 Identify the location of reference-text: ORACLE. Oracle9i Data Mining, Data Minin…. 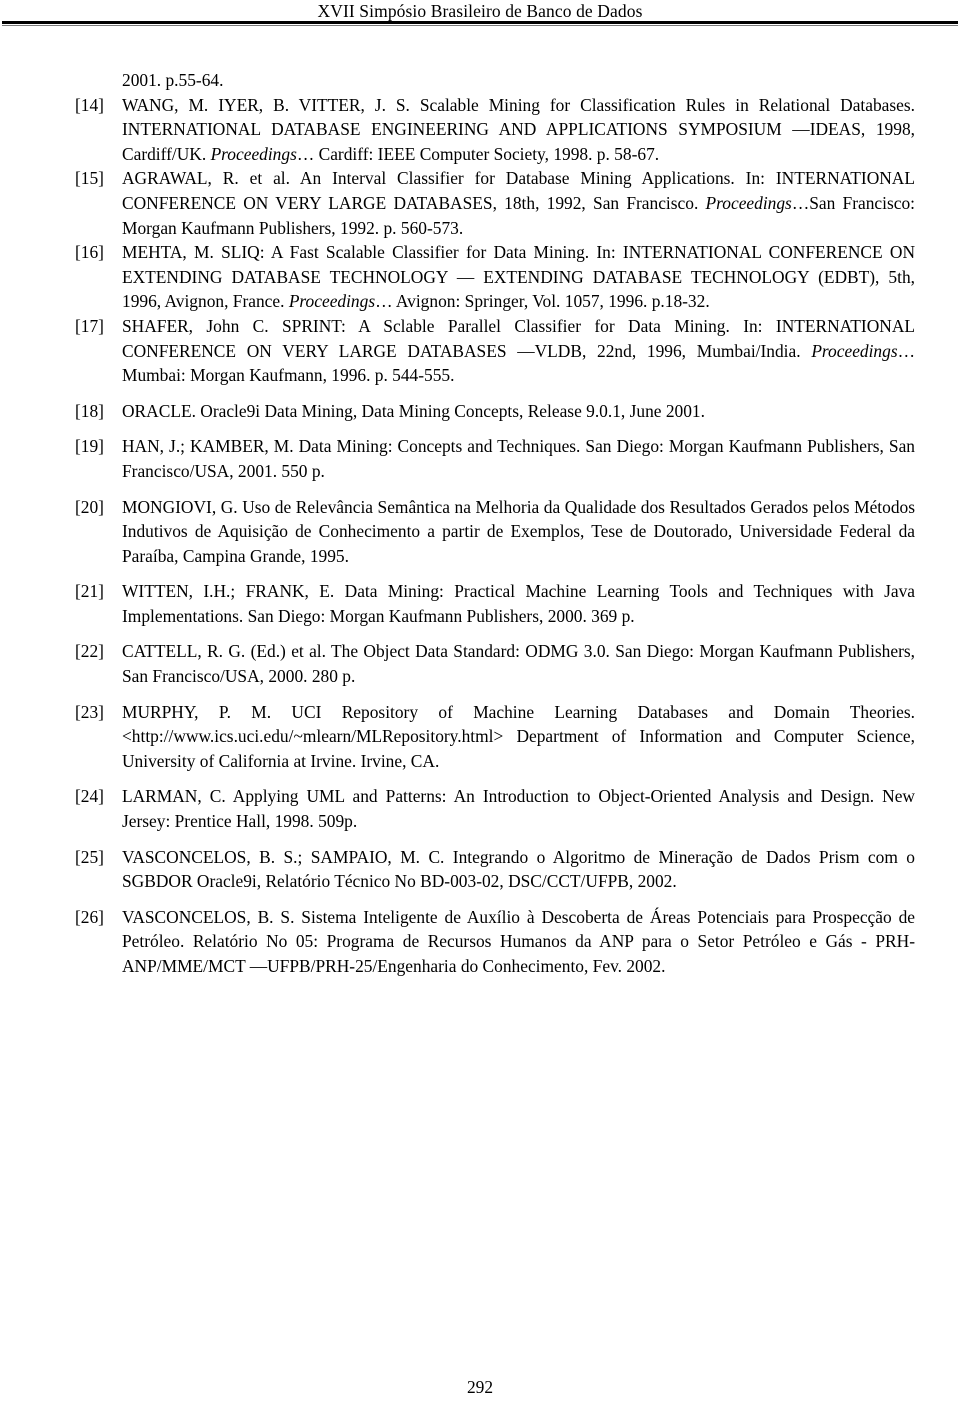
(518, 411).